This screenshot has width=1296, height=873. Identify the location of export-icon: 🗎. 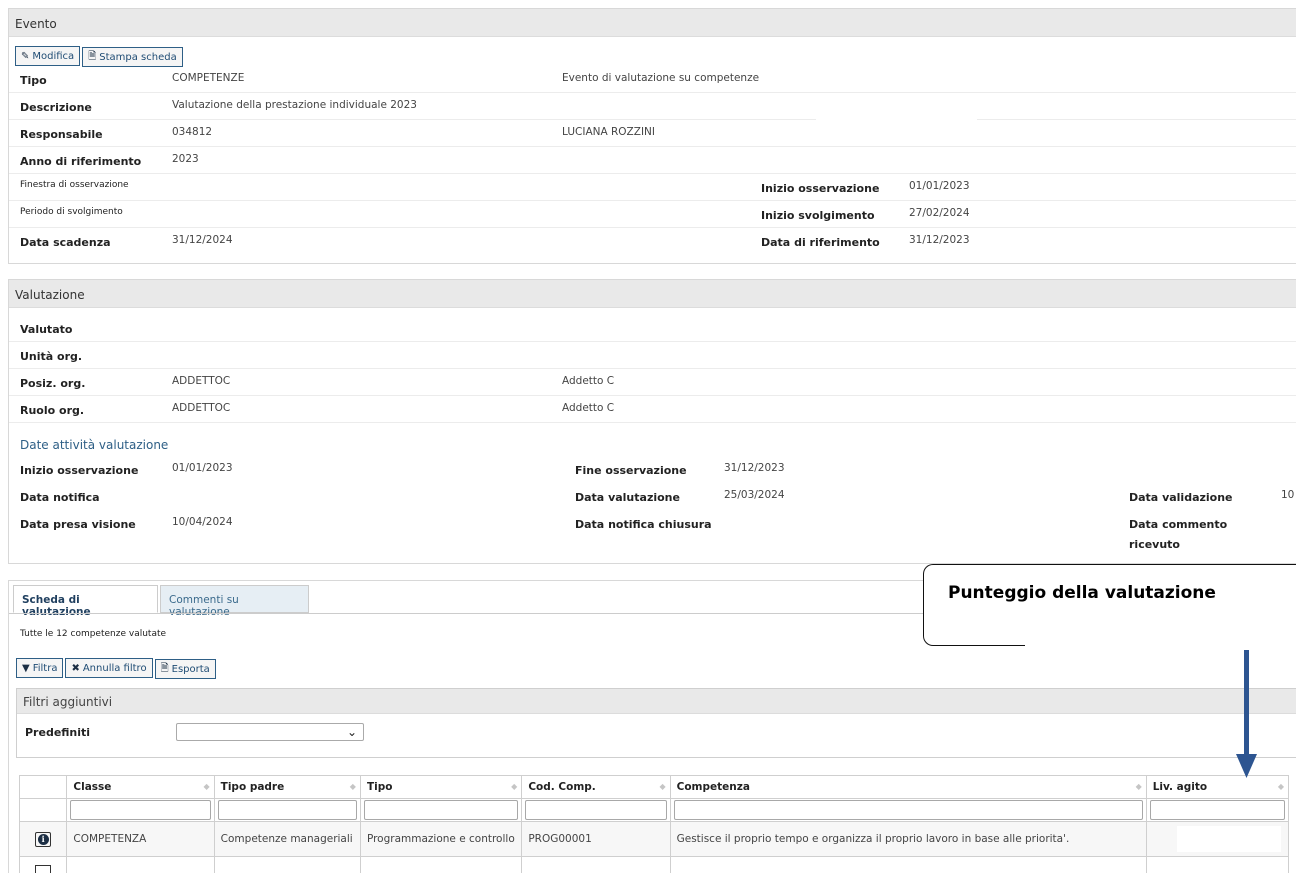
(164, 668).